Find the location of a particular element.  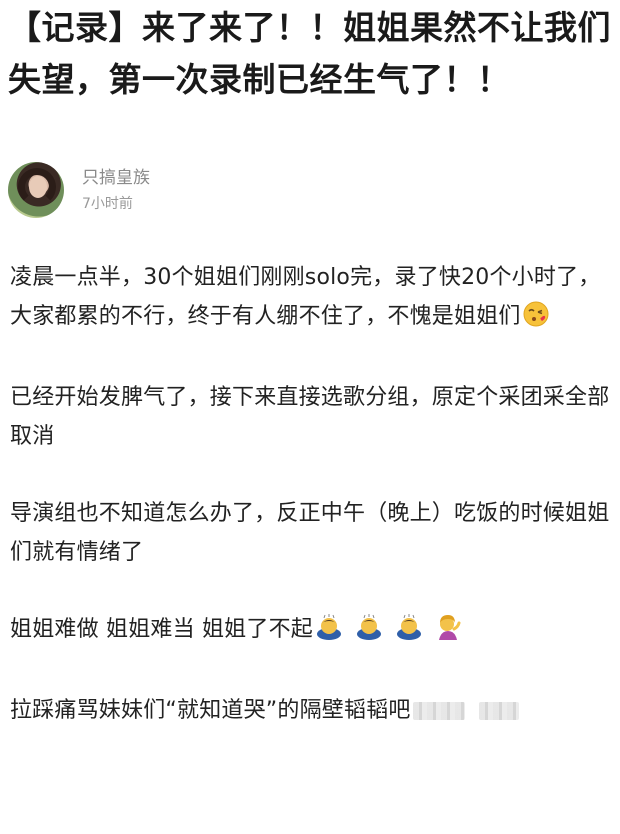

paragraph: 姐姐难做 姐姐难当 姐姐了不起 is located at coordinates (310, 631).